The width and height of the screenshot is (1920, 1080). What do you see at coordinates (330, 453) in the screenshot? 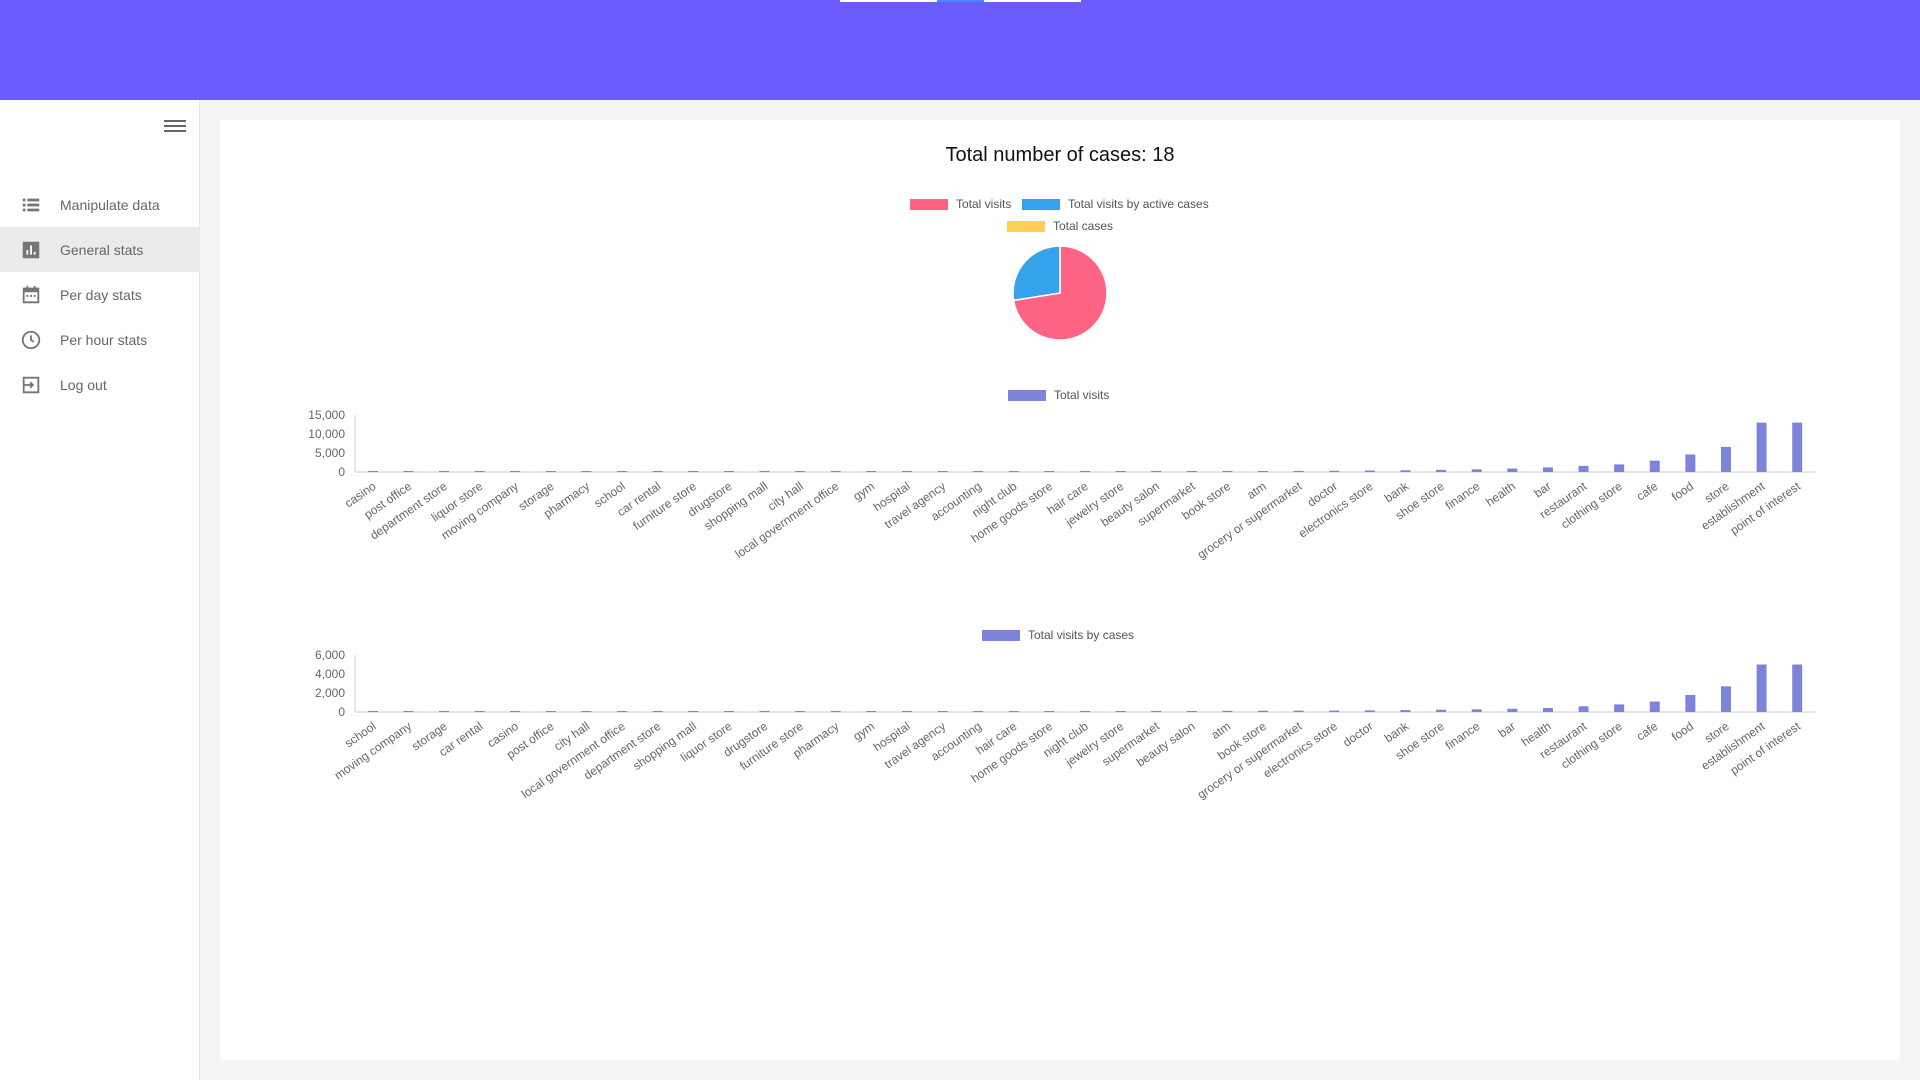
I see `y-tick-label: 5,000` at bounding box center [330, 453].